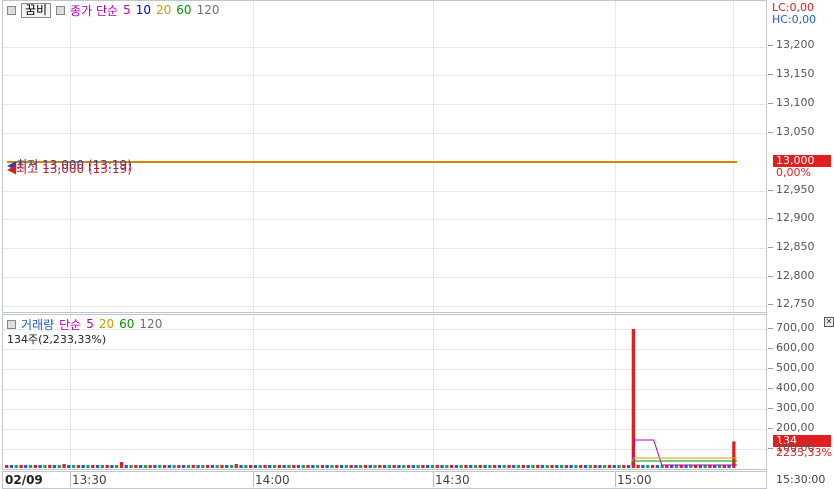  Describe the element at coordinates (791, 303) in the screenshot. I see `y-tick: 12,750` at that location.